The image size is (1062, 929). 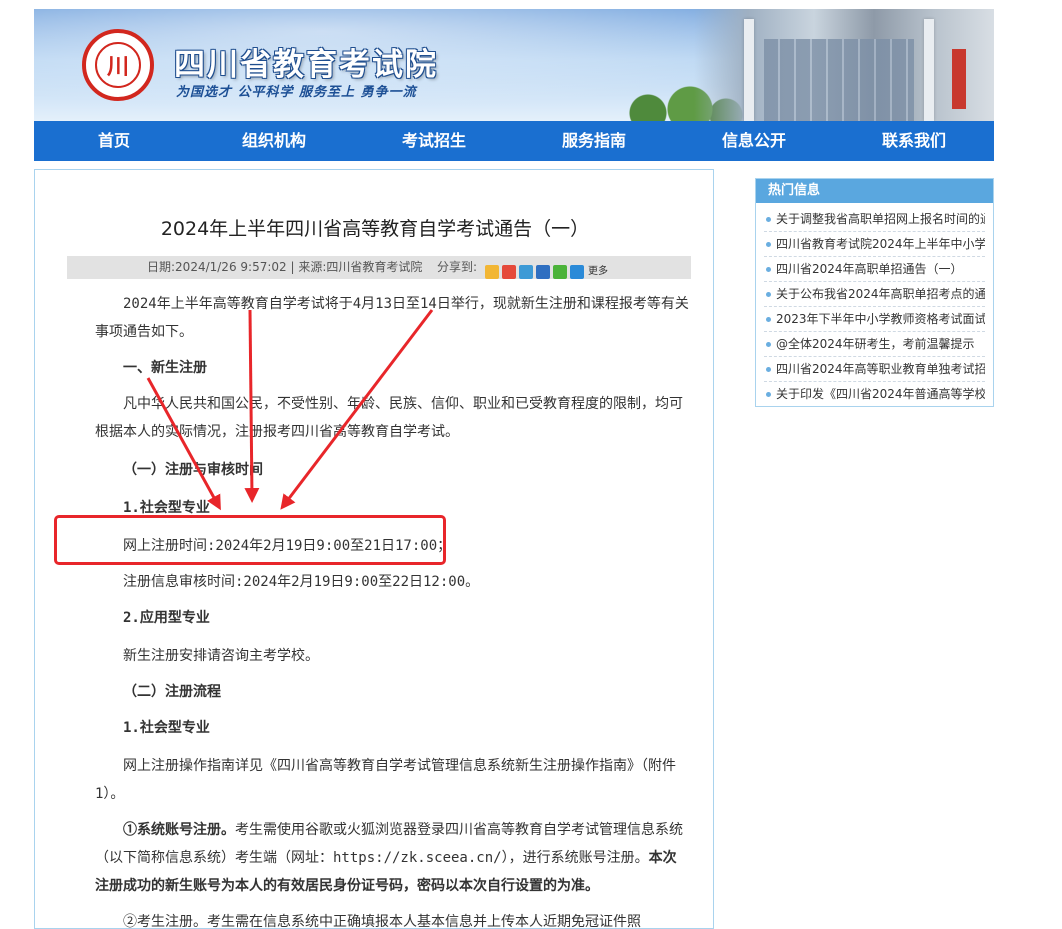 I want to click on nav-organization: 组织机构, so click(x=274, y=141).